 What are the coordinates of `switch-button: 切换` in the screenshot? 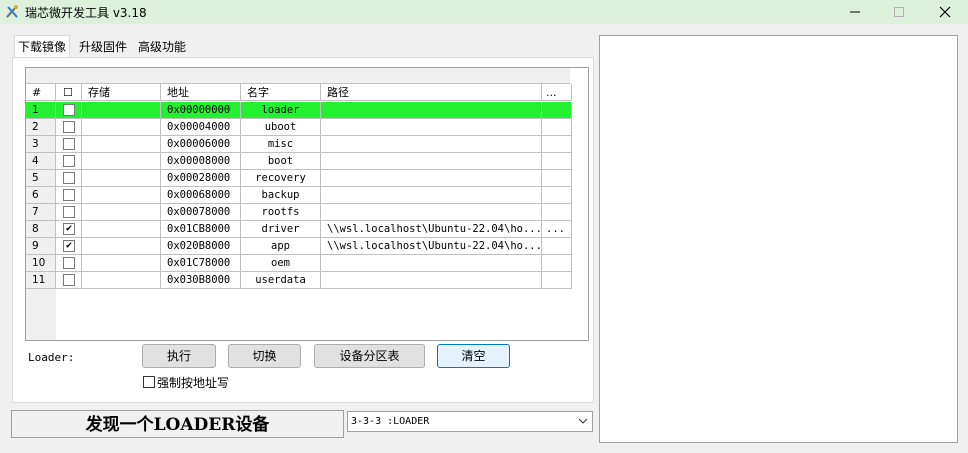 It's located at (264, 356).